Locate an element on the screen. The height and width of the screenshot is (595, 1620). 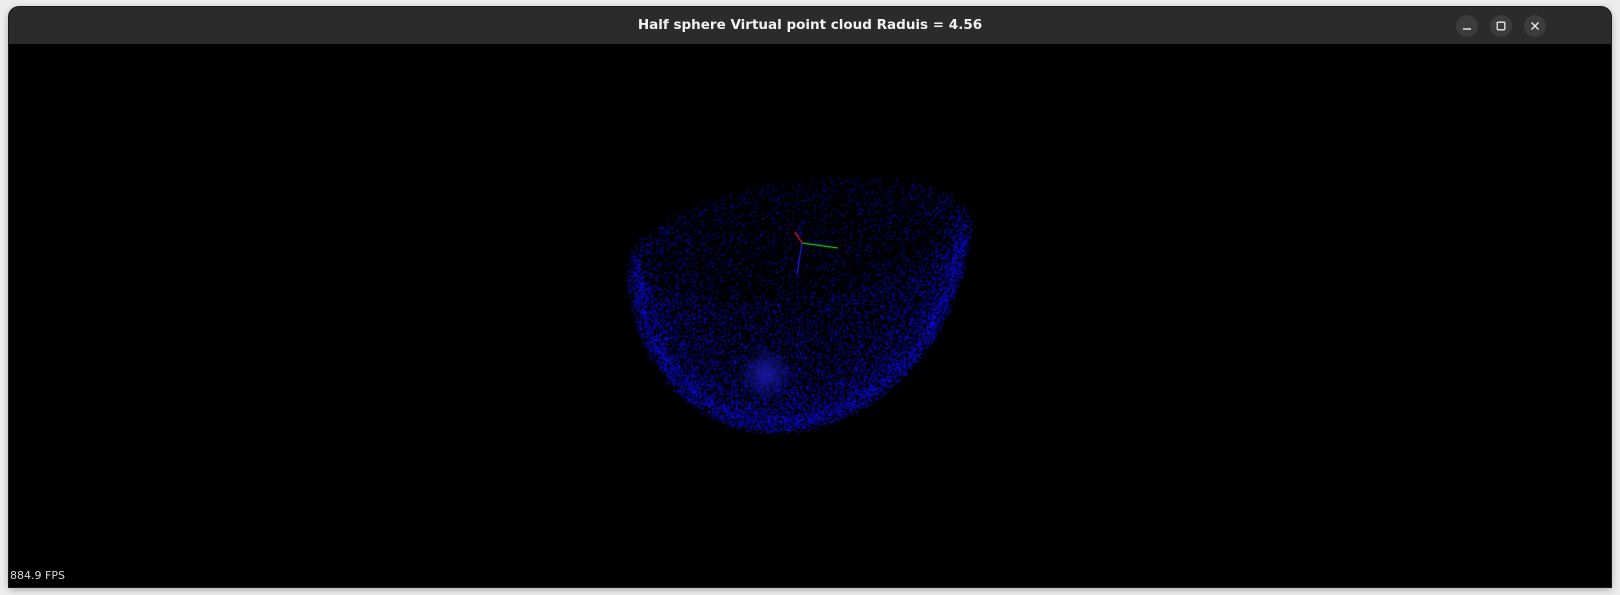
minimize-button is located at coordinates (1467, 26).